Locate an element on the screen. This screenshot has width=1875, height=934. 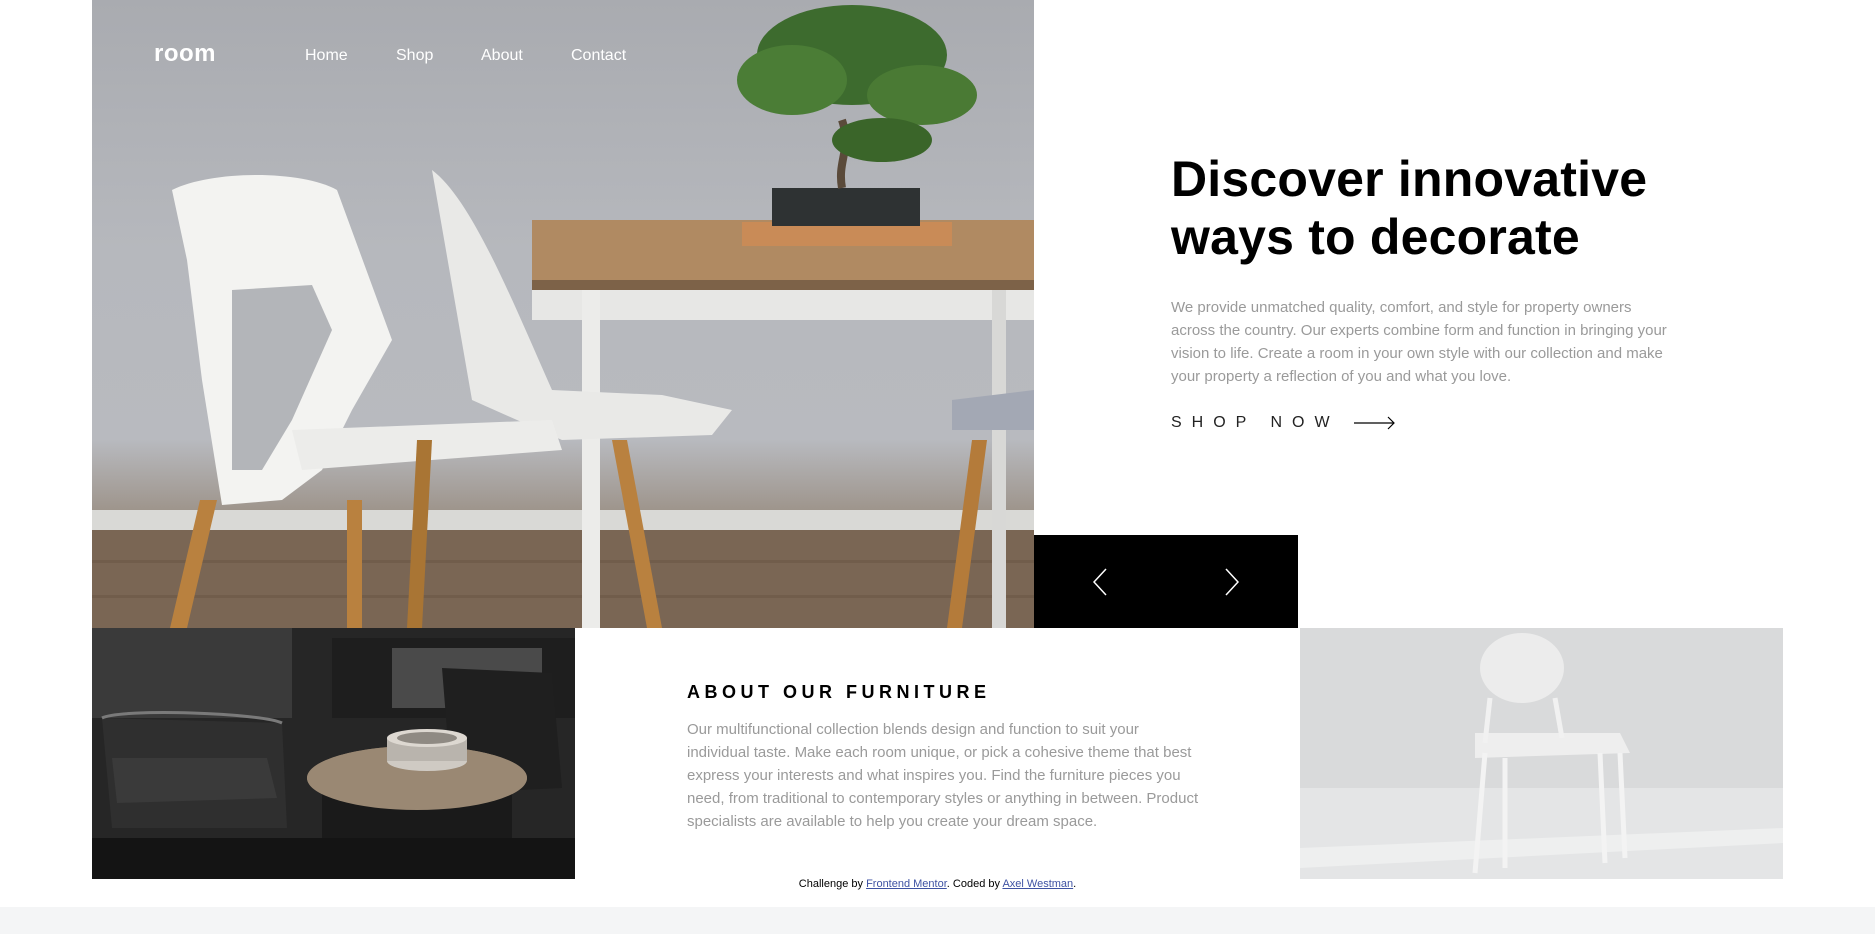
shop-now-label: SHOP NOW is located at coordinates (1255, 422).